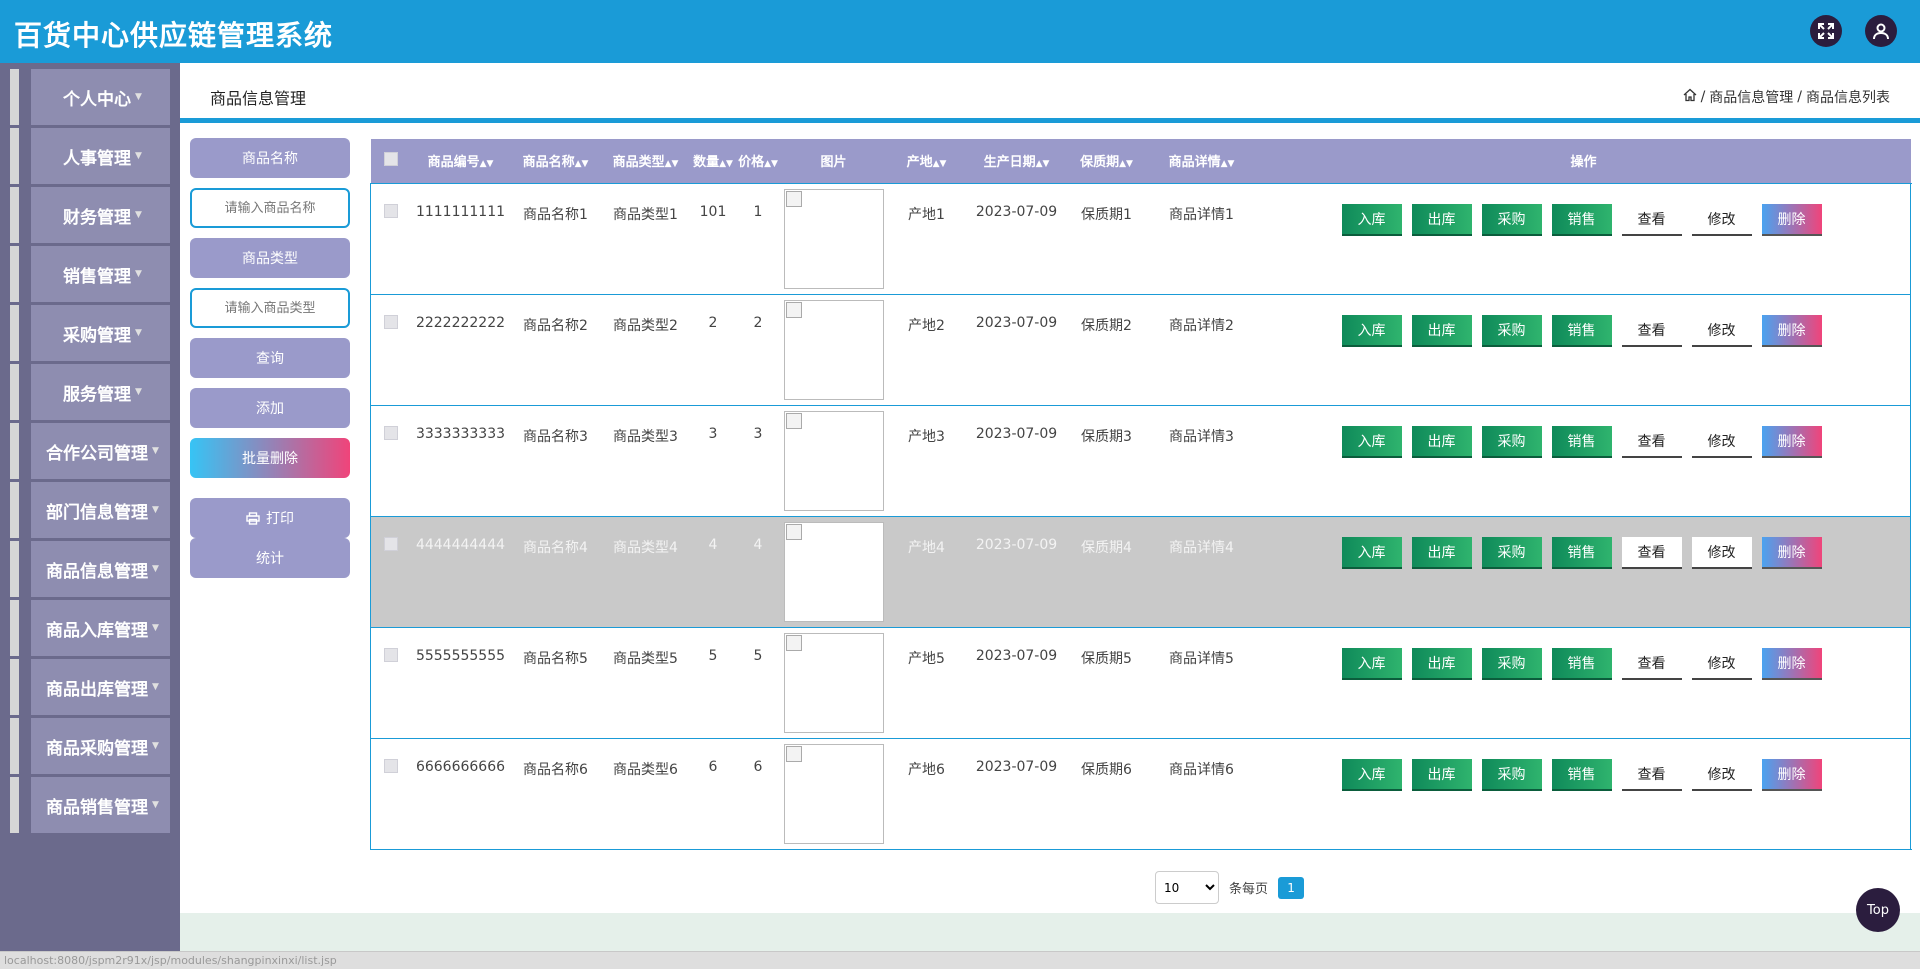  Describe the element at coordinates (90, 392) in the screenshot. I see `sidebar-item: 服务管理 ▼` at that location.